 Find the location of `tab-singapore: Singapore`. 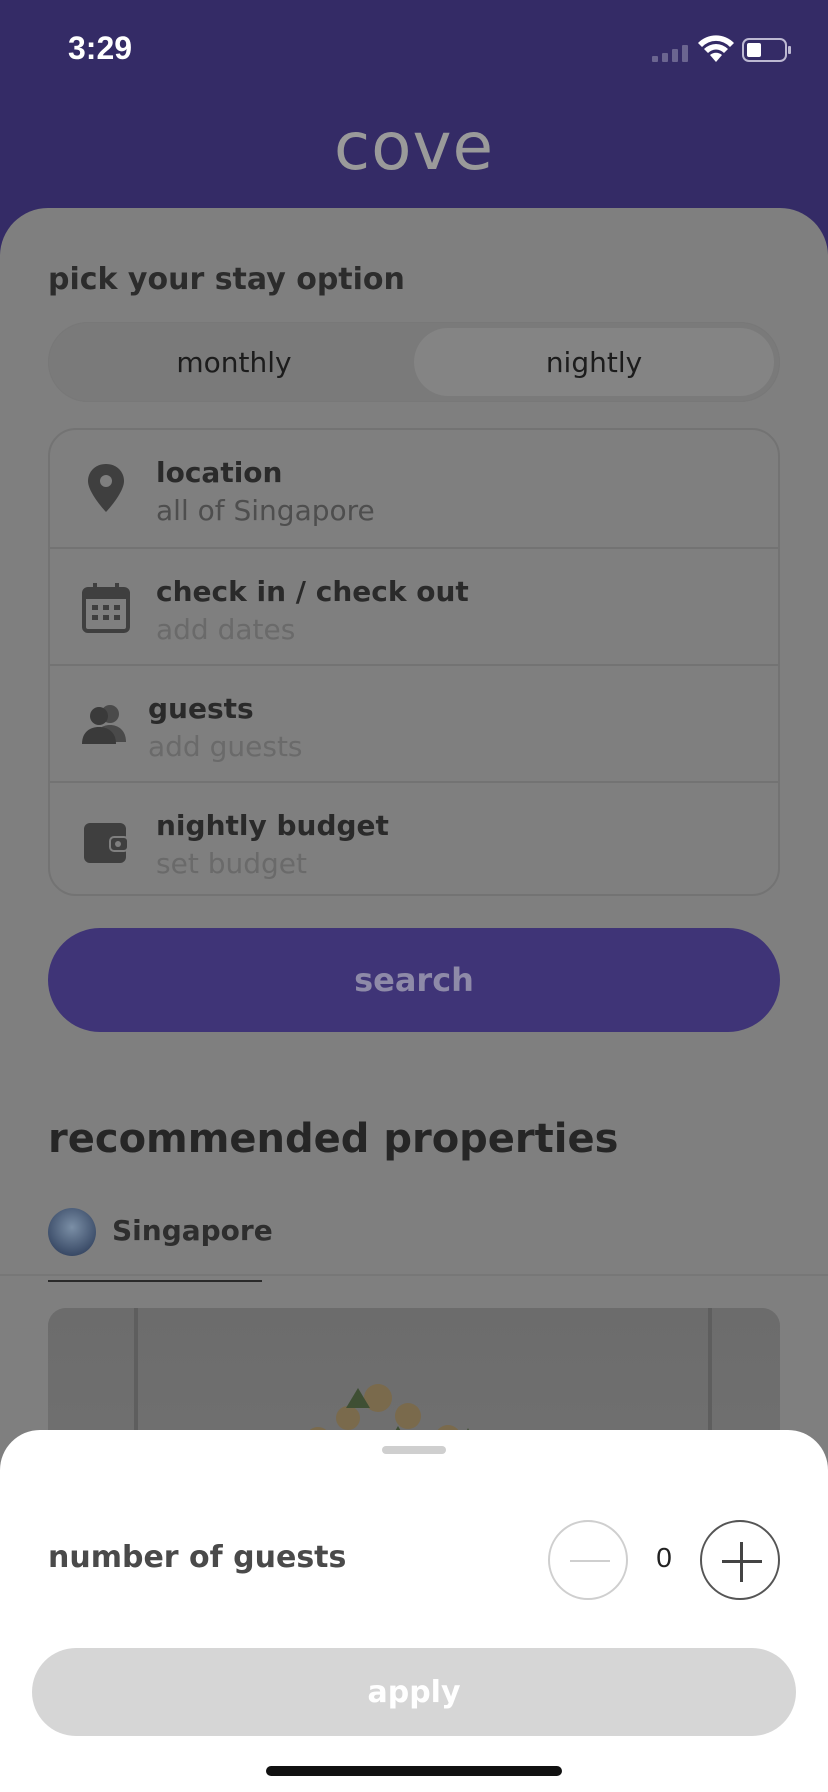

tab-singapore: Singapore is located at coordinates (160, 1241).